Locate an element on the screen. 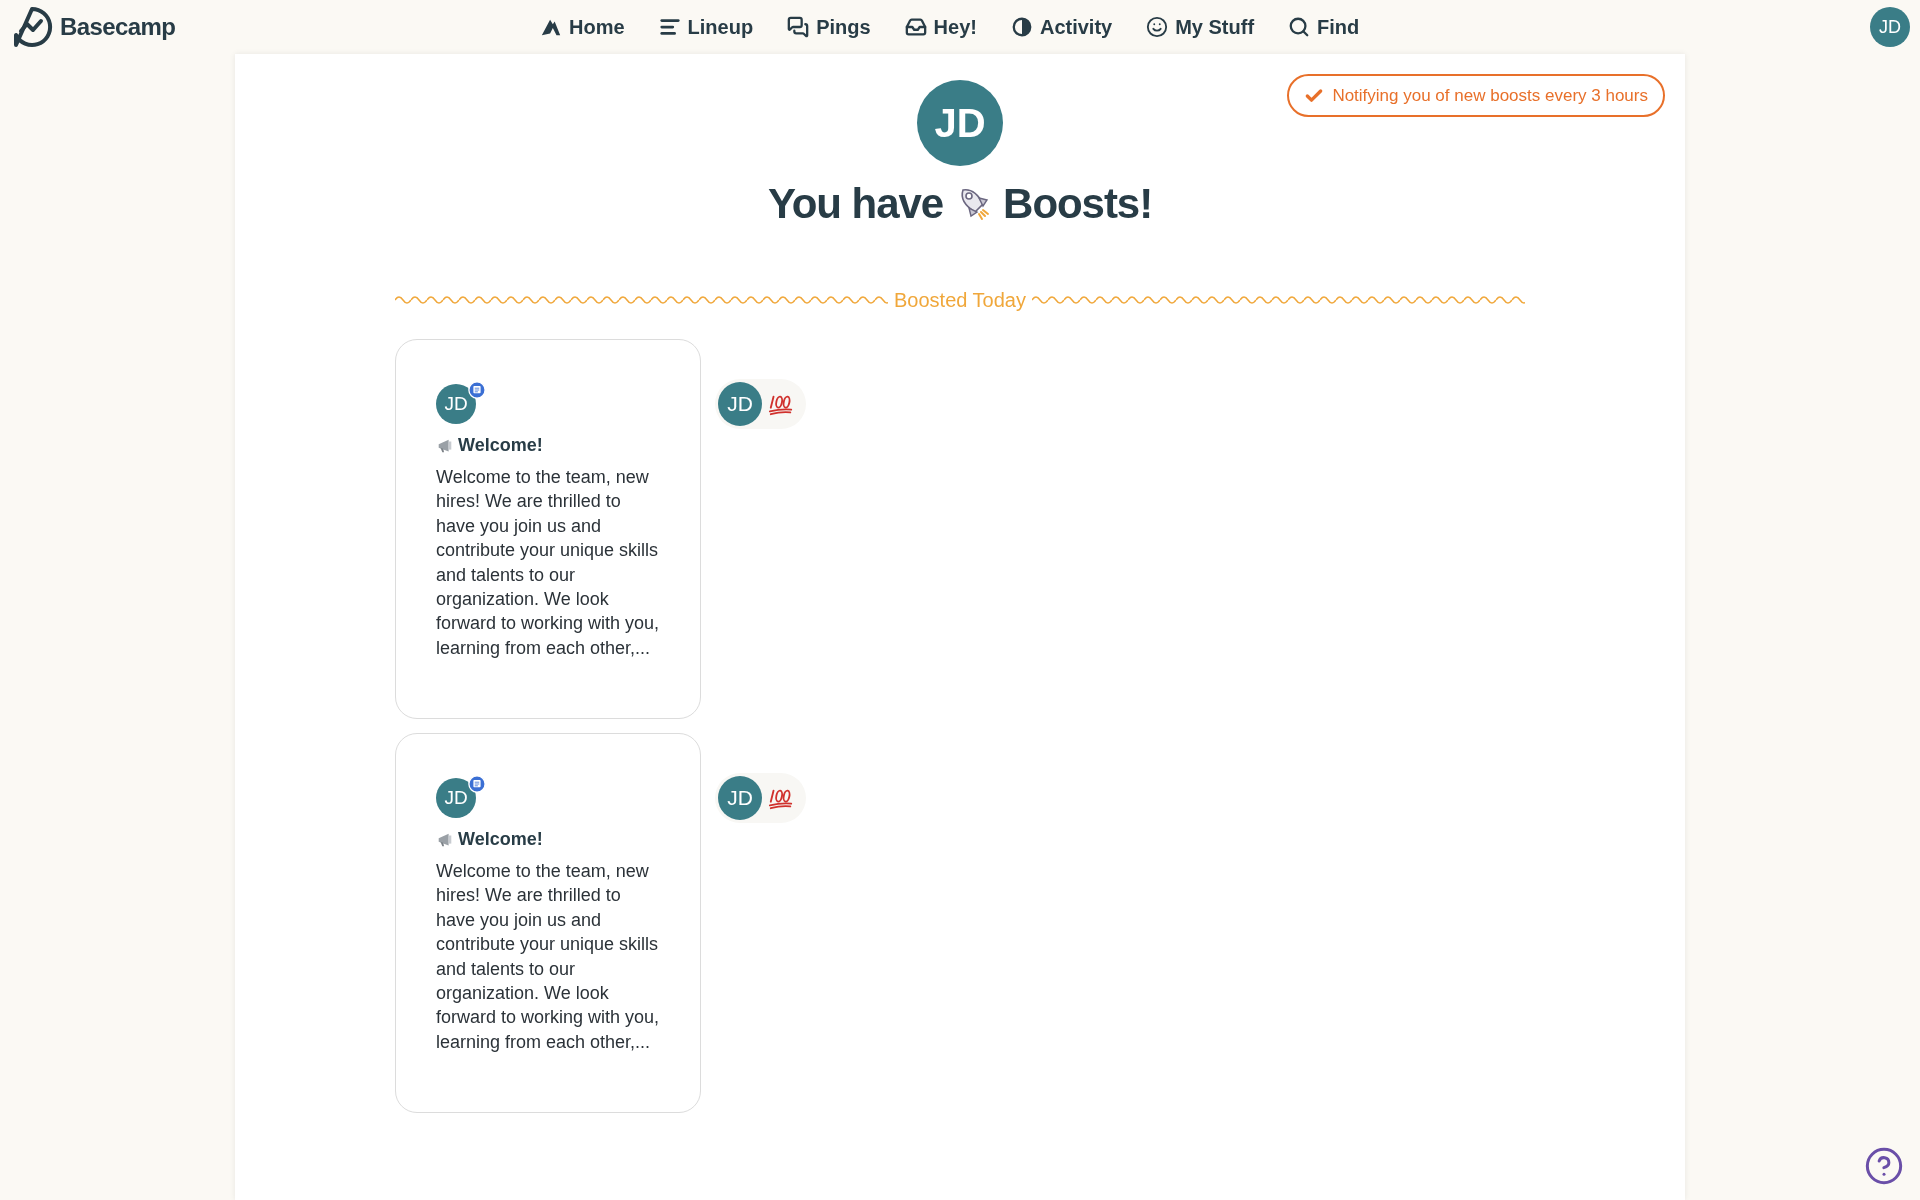 This screenshot has height=1200, width=1920. page-title: Boosts! is located at coordinates (1078, 204).